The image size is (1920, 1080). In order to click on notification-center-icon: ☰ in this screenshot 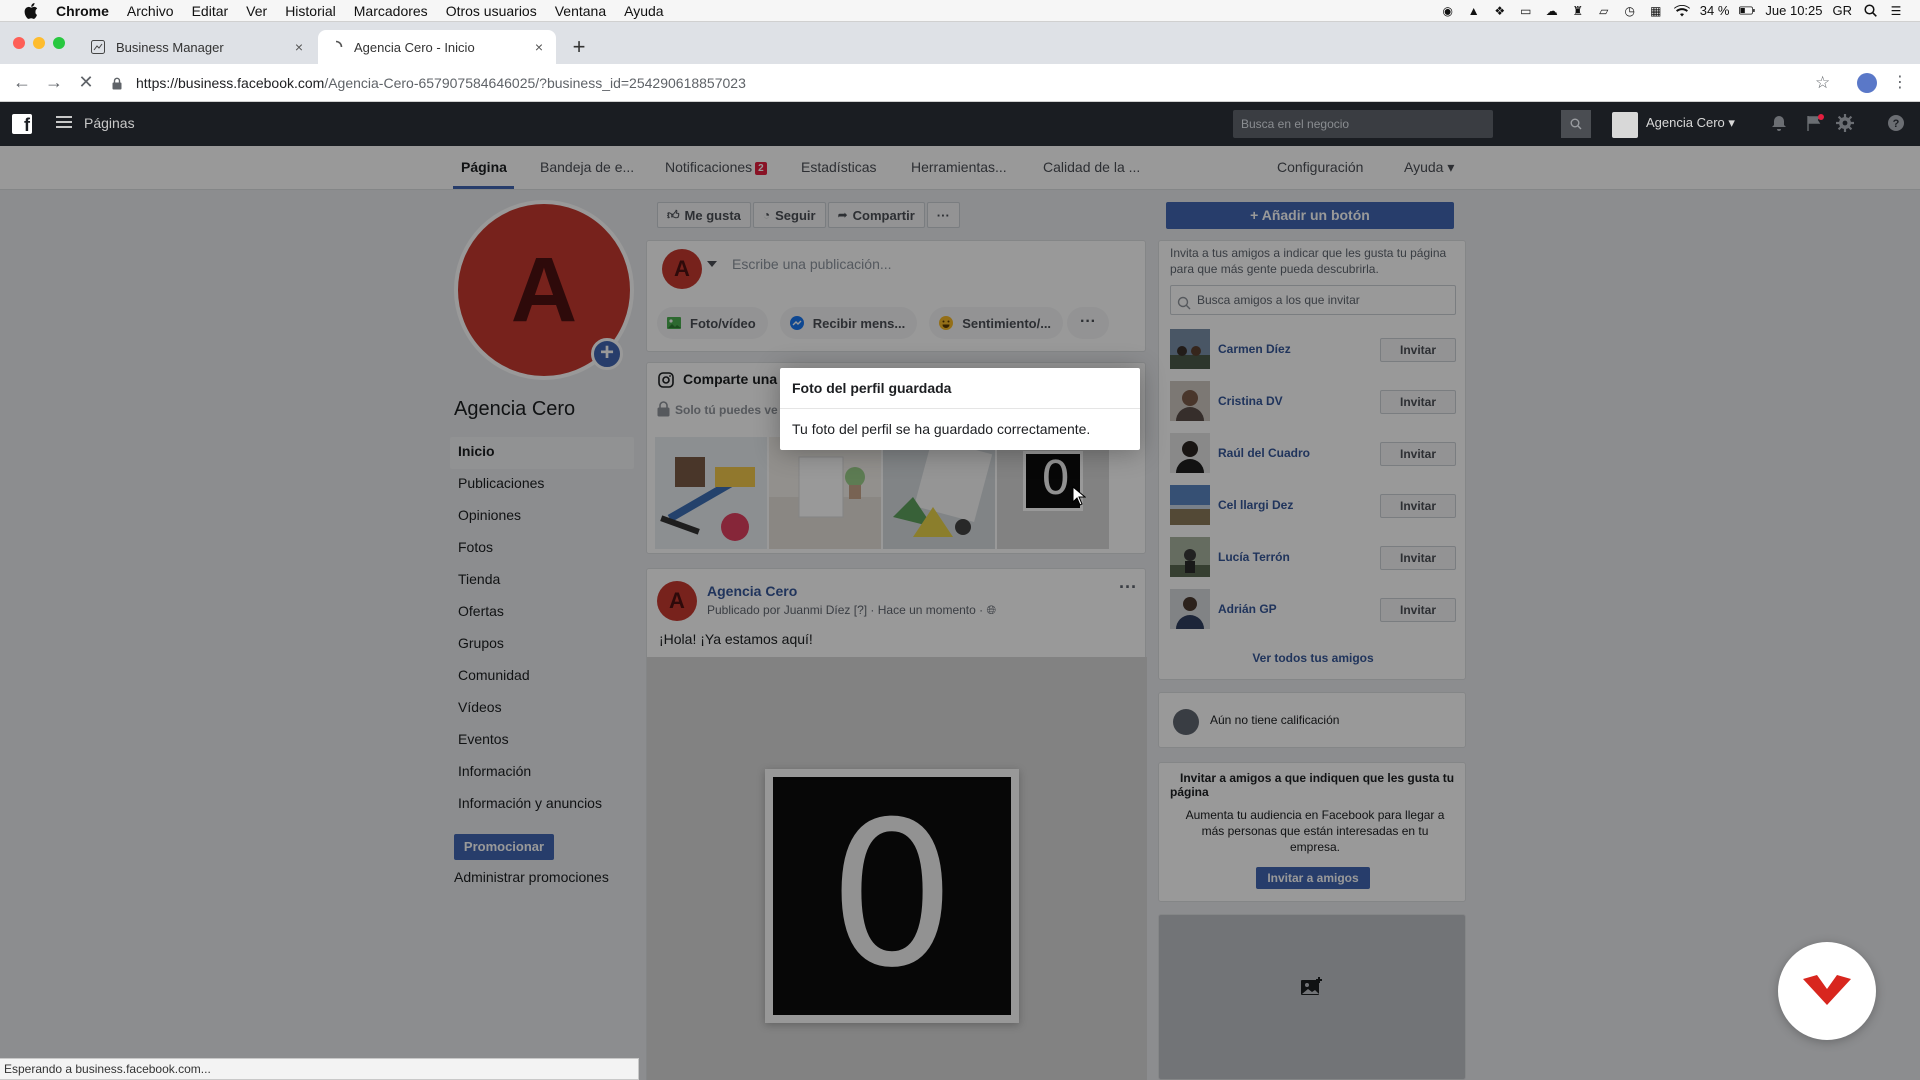, I will do `click(1896, 11)`.